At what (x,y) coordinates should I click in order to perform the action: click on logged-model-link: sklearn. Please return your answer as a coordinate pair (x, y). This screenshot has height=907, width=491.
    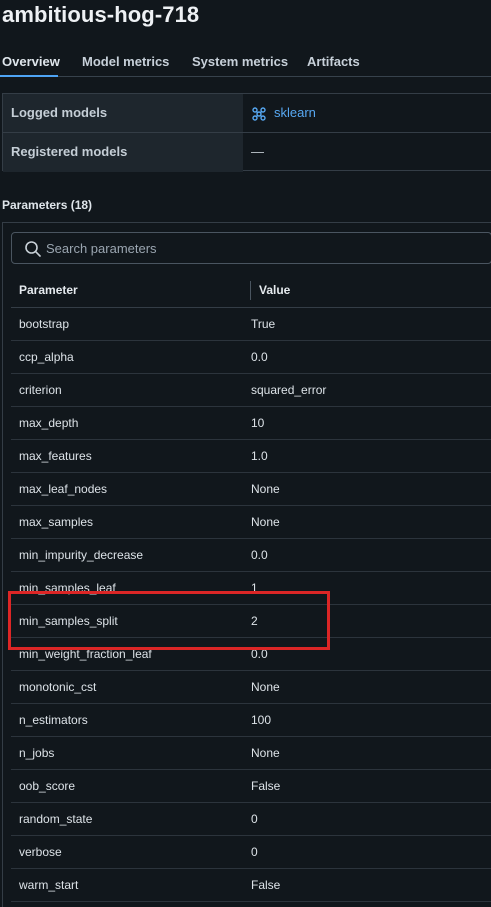
    Looking at the image, I should click on (283, 113).